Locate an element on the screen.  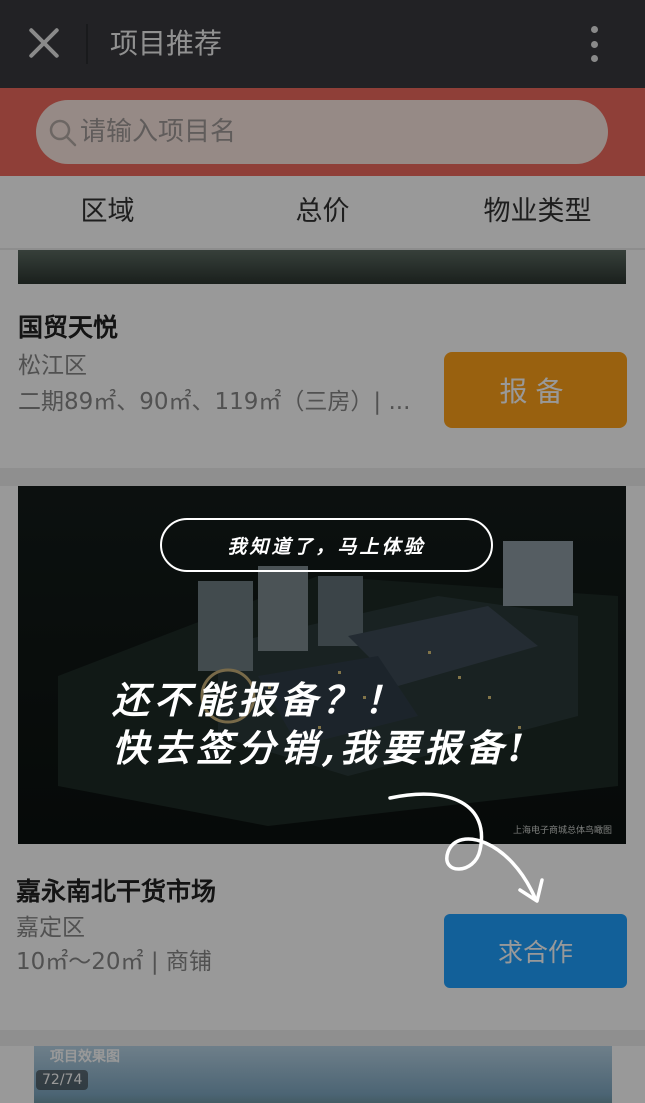
curved-arrow-icon is located at coordinates (466, 847).